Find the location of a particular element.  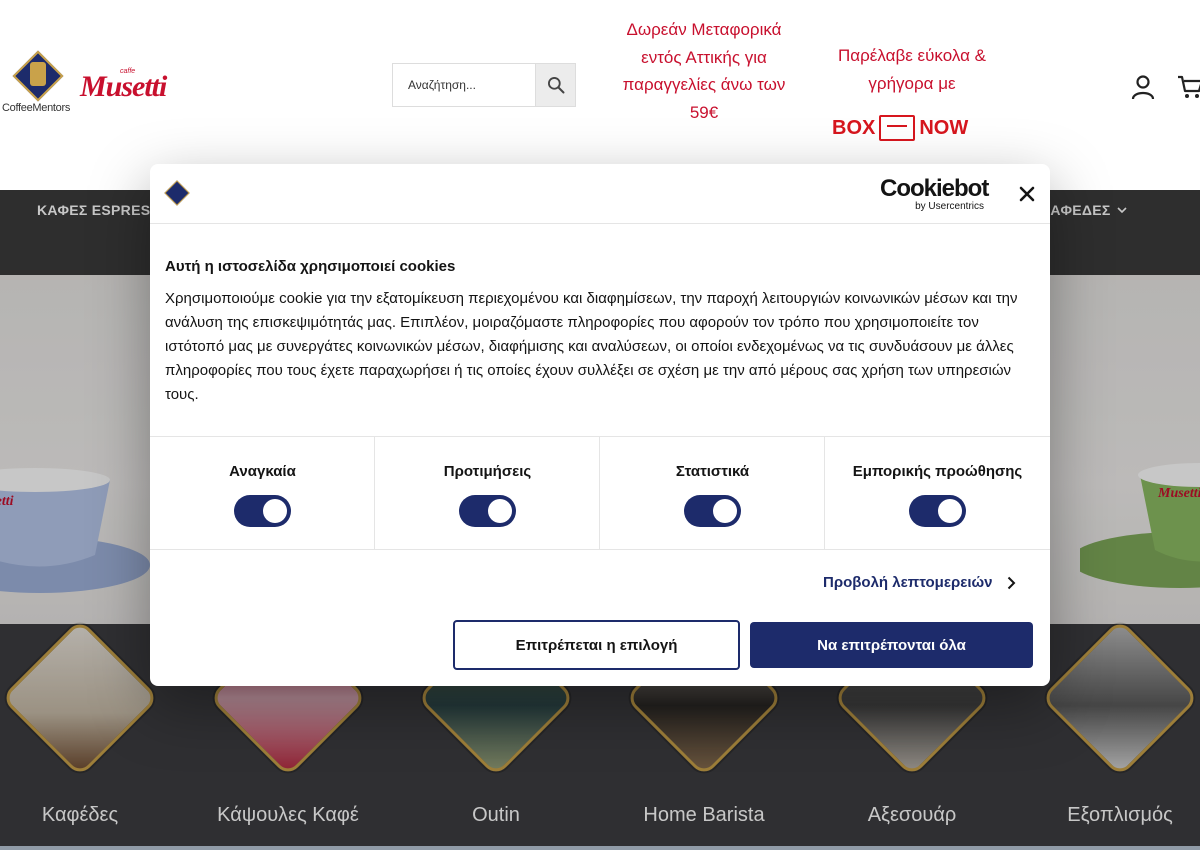

show-details-link: Προβολή λεπτομερειών is located at coordinates (919, 582).